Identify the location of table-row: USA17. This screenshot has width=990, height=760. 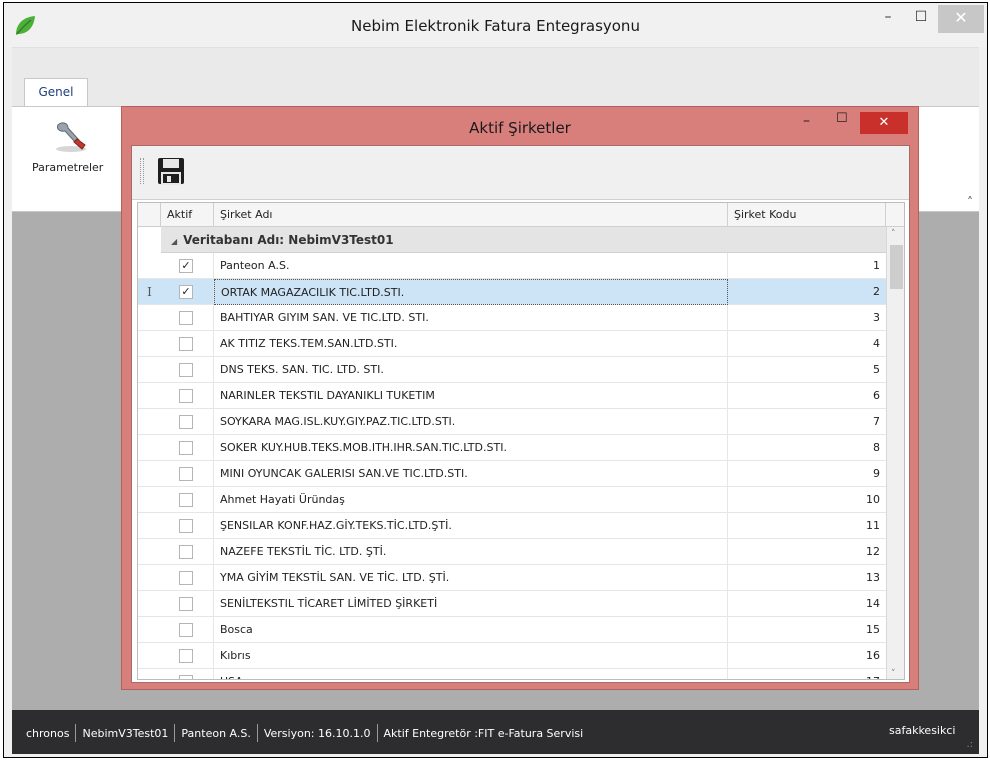
(512, 674).